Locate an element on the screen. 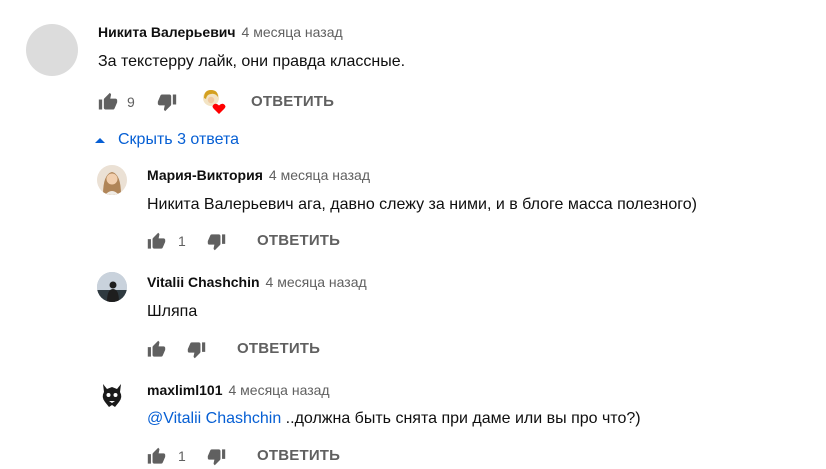 The width and height of the screenshot is (826, 469). hide-replies-toggle: Скрыть 3 ответа is located at coordinates (166, 140).